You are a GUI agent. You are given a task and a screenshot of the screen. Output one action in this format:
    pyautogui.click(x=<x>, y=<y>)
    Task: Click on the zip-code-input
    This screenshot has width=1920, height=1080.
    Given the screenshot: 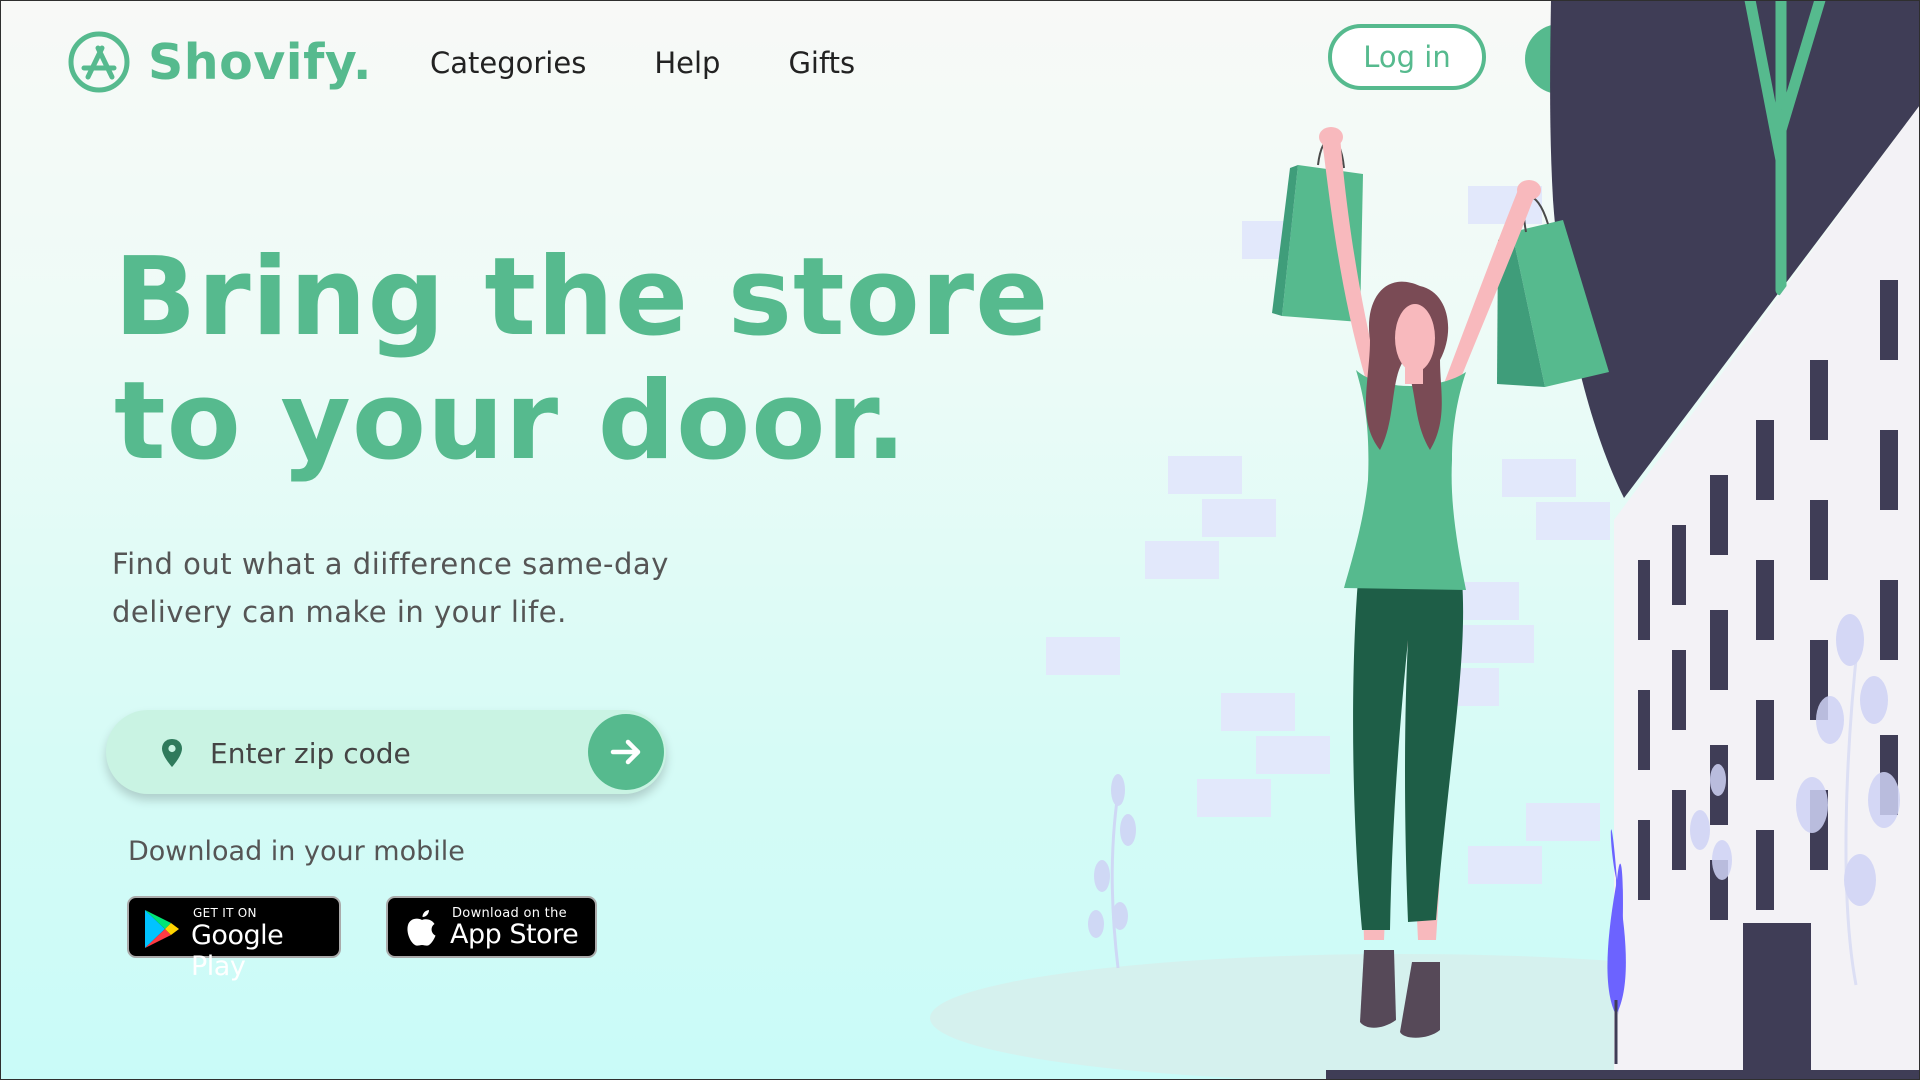 What is the action you would take?
    pyautogui.click(x=385, y=753)
    